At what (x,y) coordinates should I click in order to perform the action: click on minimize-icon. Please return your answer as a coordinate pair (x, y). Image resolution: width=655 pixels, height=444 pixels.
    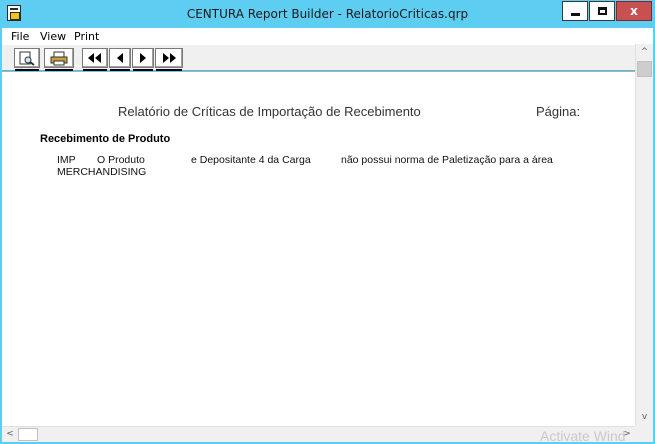
    Looking at the image, I should click on (575, 14).